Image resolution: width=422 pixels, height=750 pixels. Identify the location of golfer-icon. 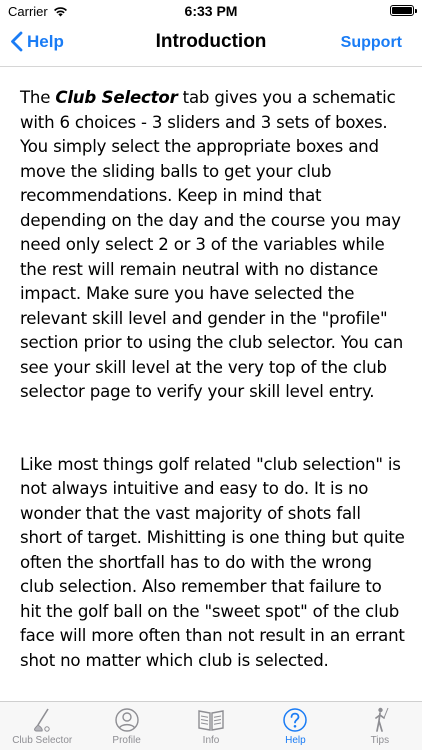
(381, 719).